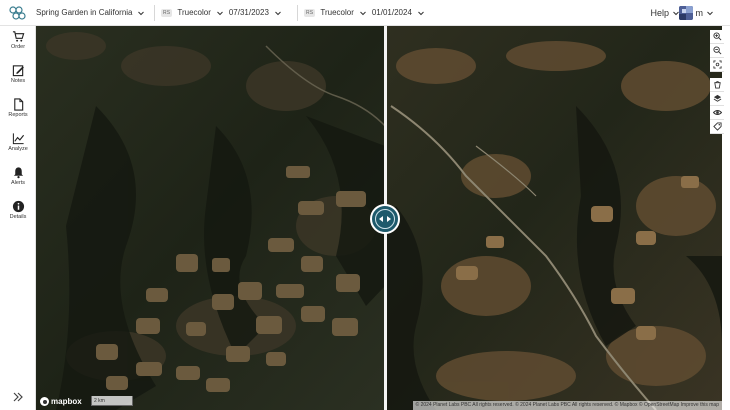  I want to click on sidebar-item-label: Details, so click(18, 217).